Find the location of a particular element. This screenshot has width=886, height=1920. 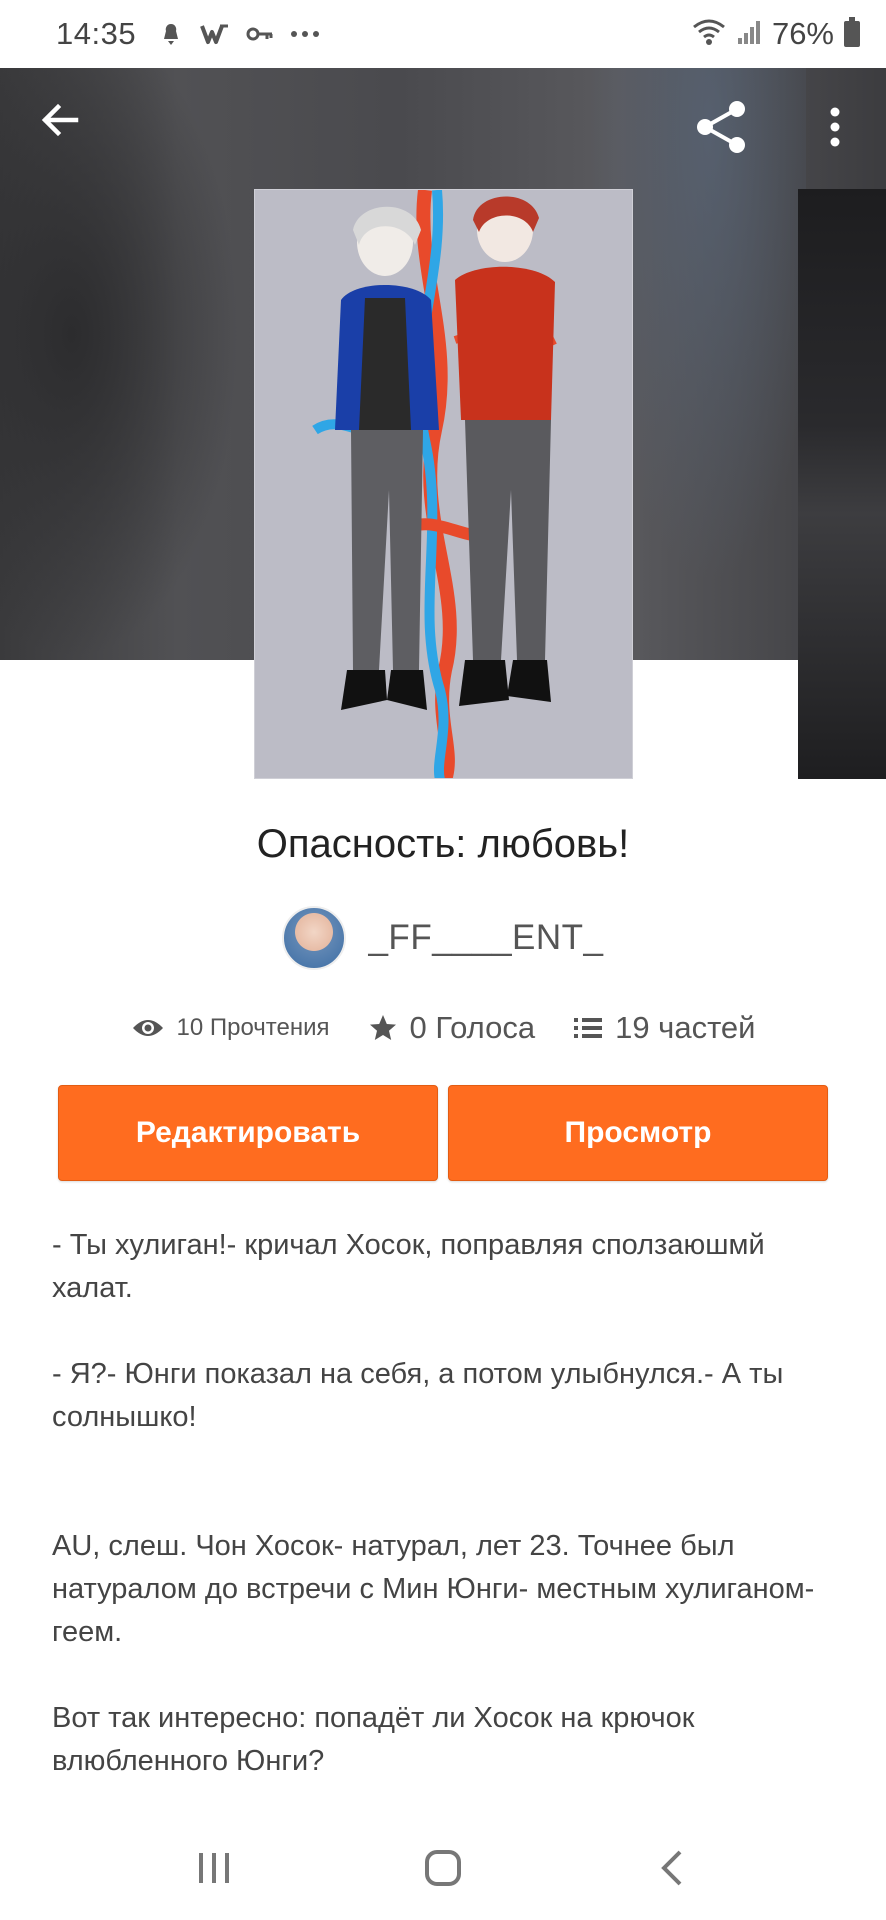

author-name: _FF____ENT_ is located at coordinates (485, 938).